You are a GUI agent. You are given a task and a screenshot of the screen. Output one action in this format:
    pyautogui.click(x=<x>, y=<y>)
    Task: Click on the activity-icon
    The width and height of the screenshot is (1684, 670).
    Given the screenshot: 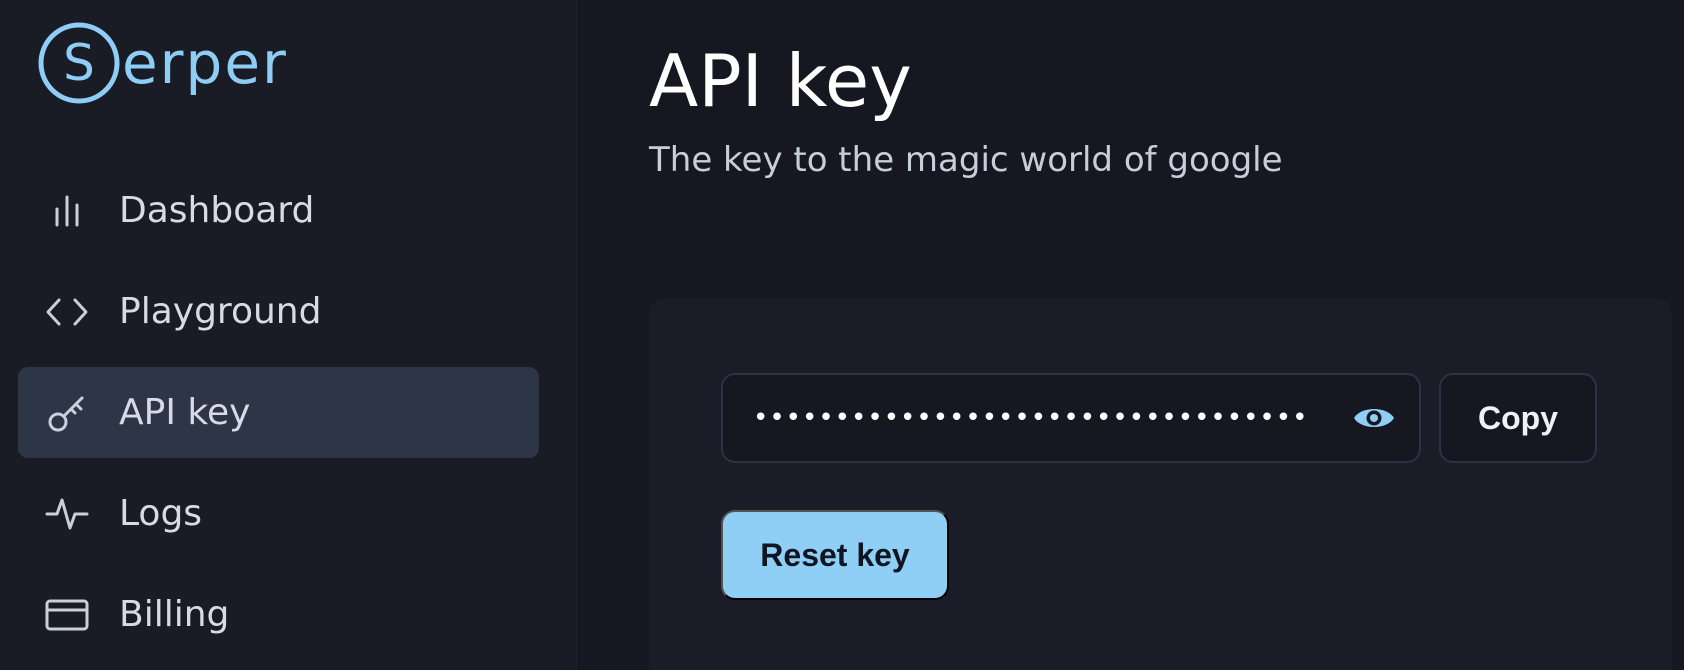 What is the action you would take?
    pyautogui.click(x=67, y=514)
    